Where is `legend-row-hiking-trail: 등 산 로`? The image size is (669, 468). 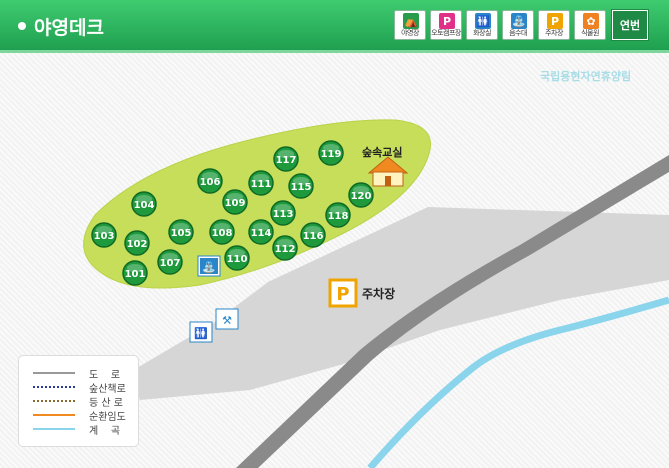 legend-row-hiking-trail: 등 산 로 is located at coordinates (85, 401).